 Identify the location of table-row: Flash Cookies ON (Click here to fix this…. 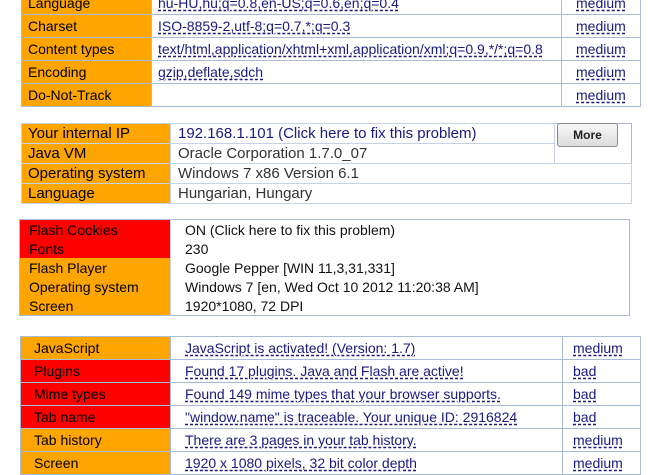
(324, 229).